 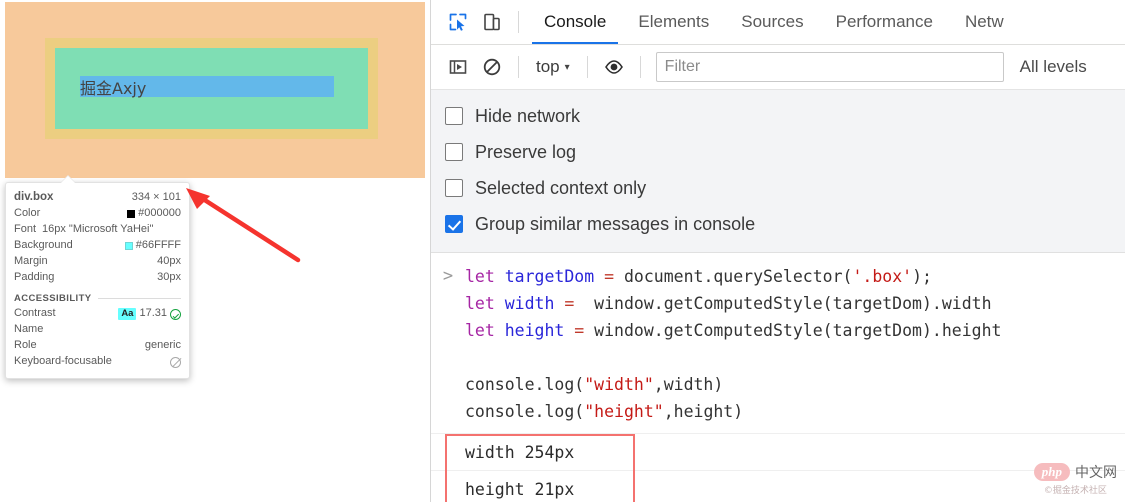 What do you see at coordinates (778, 116) in the screenshot?
I see `checkbox-row-hide-network: Hide network` at bounding box center [778, 116].